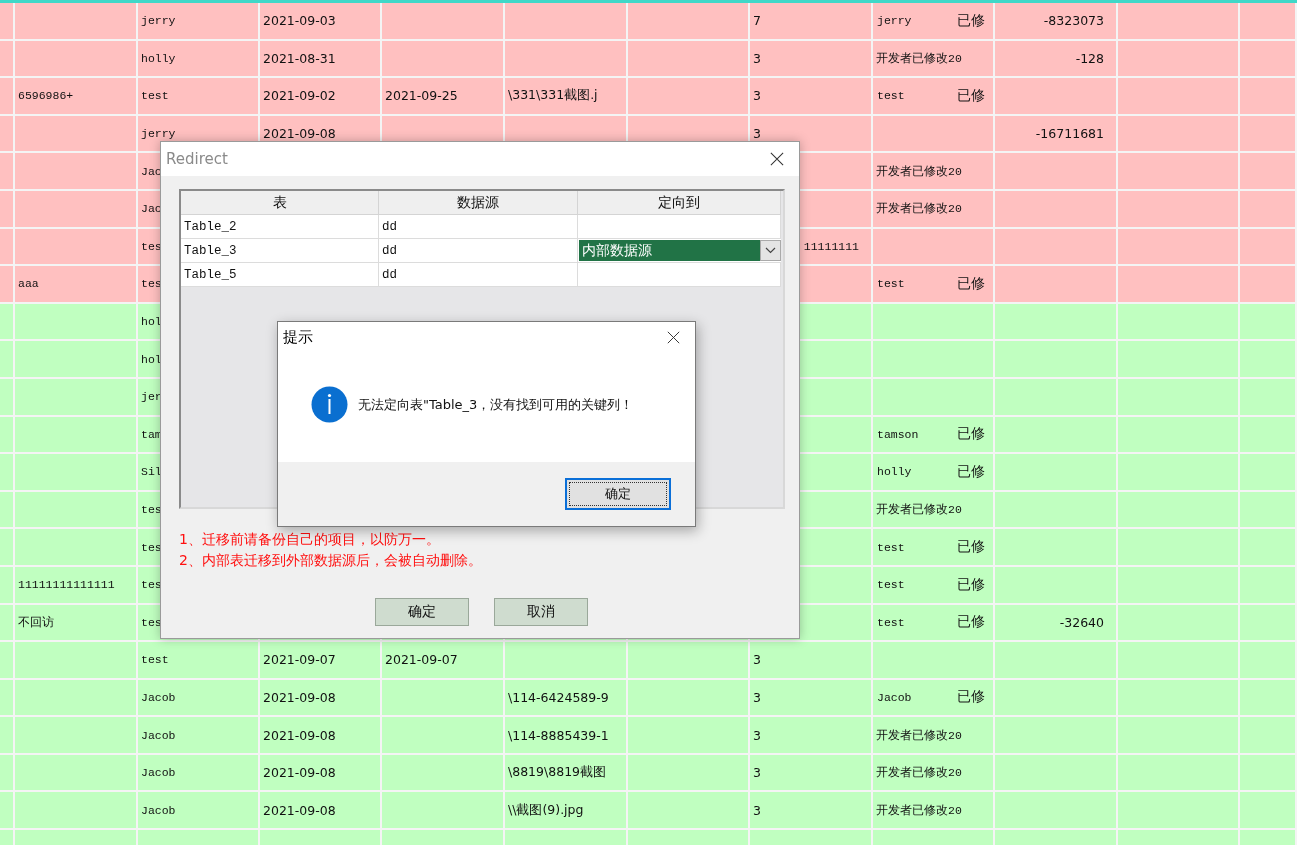 This screenshot has height=845, width=1297. I want to click on table-cell: tamson, so click(898, 434).